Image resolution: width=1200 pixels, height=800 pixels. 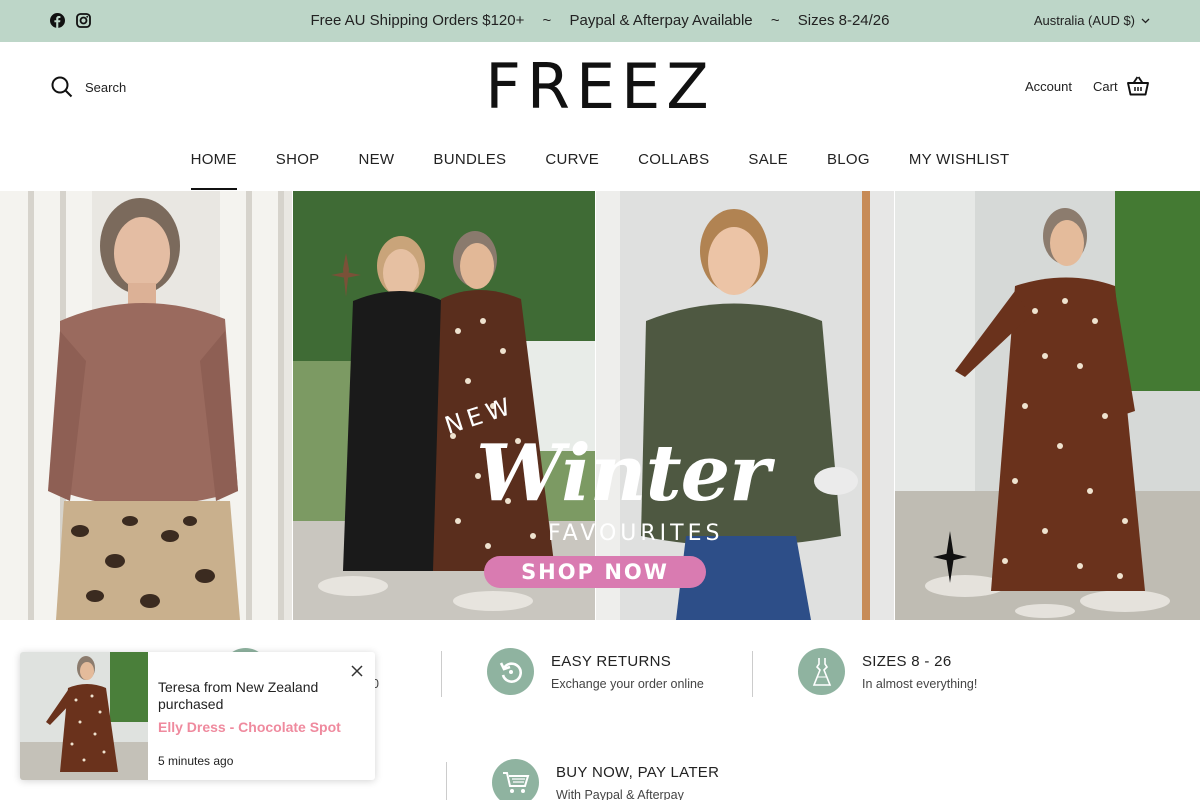 I want to click on feature-returns: EASY RETURNS Exchange your order online, so click(x=595, y=671).